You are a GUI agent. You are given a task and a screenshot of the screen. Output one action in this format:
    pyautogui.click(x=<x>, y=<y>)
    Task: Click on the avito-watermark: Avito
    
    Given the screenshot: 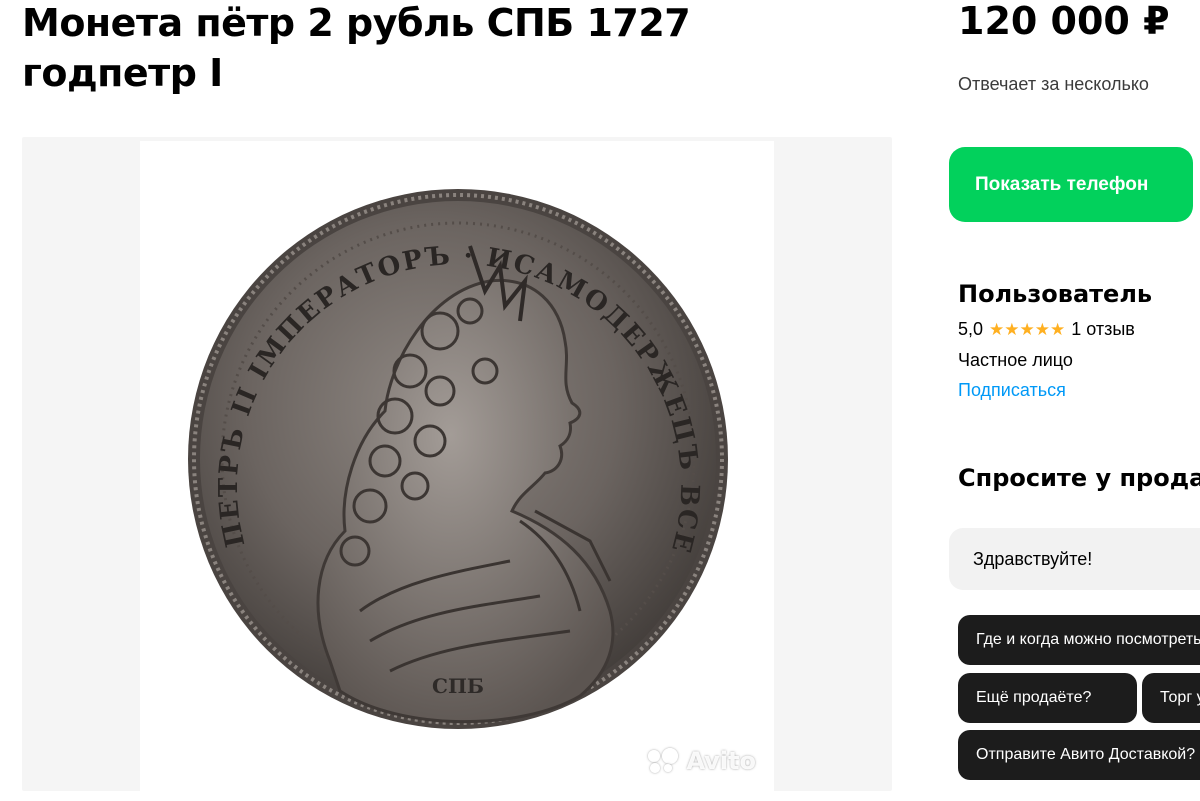 What is the action you would take?
    pyautogui.click(x=702, y=761)
    